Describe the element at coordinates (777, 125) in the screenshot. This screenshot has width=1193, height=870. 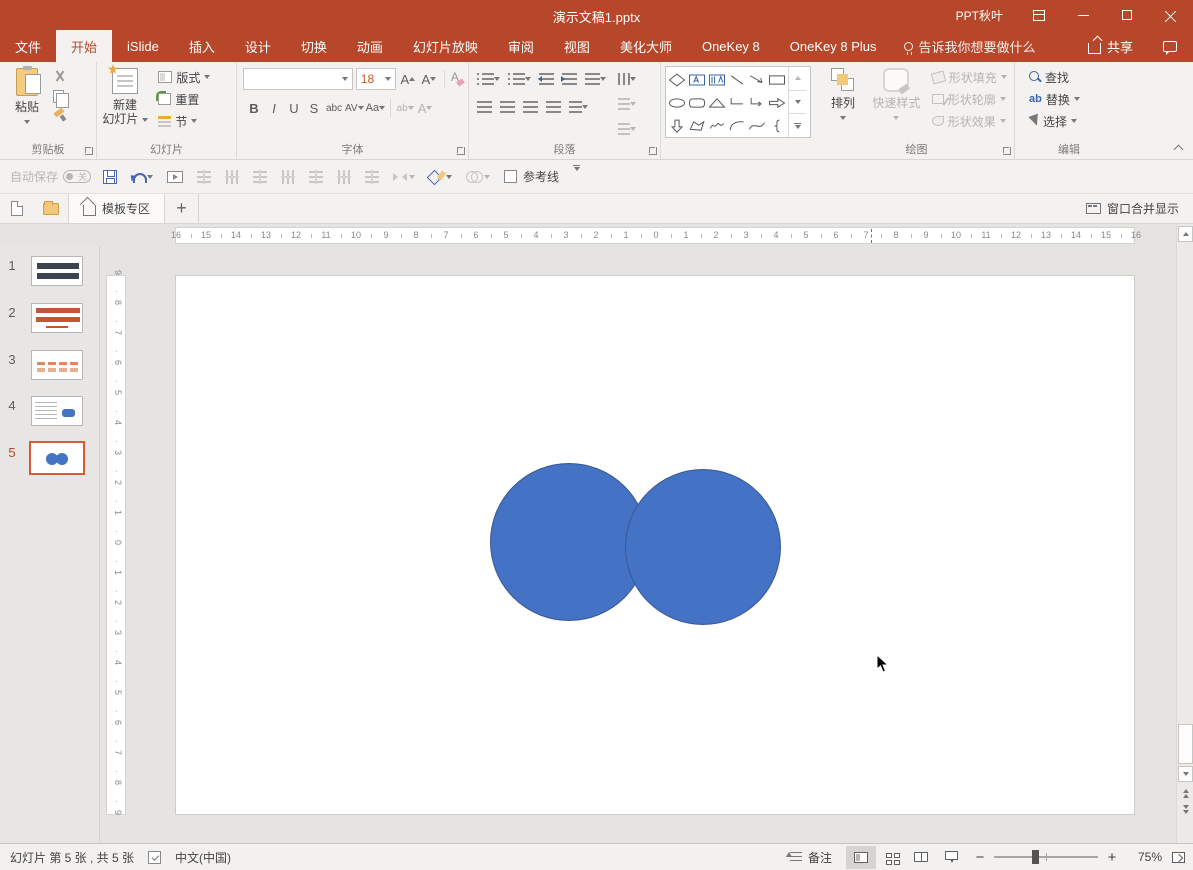
I see `shape-left-brace` at that location.